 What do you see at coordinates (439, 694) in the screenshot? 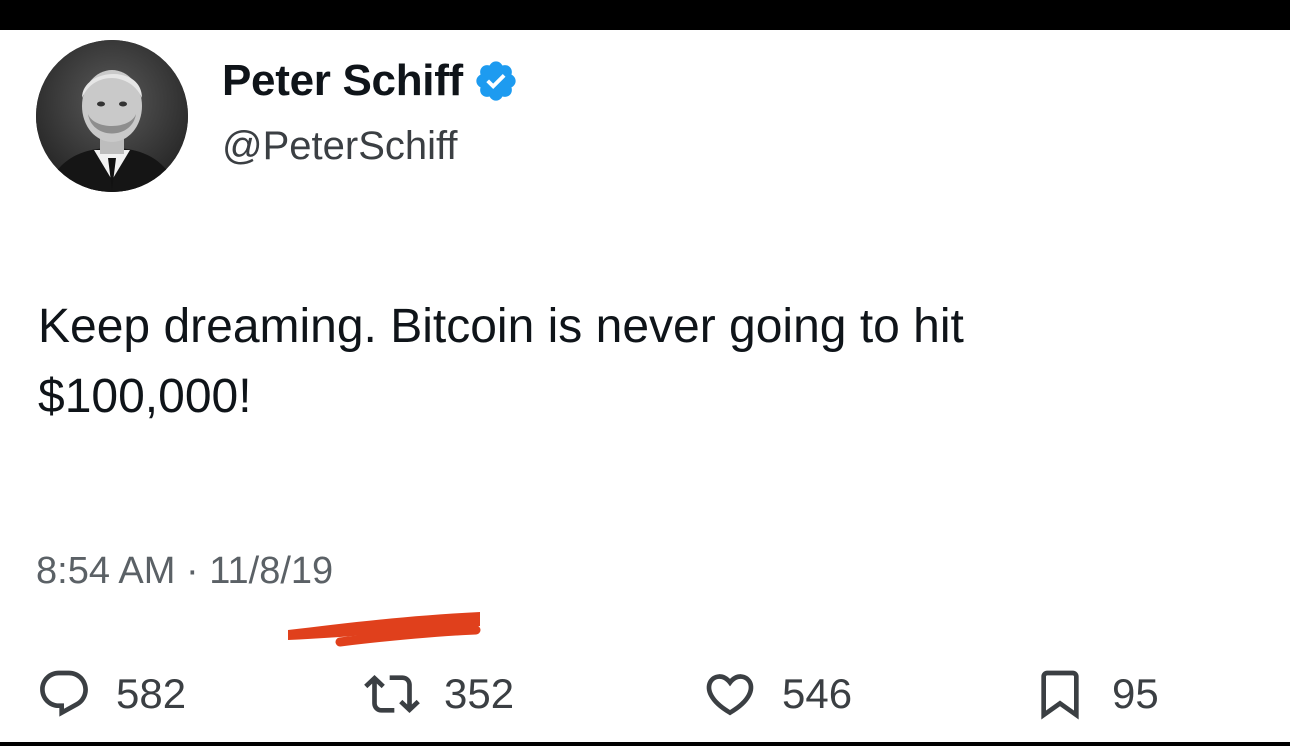
I see `retweet-button: 352` at bounding box center [439, 694].